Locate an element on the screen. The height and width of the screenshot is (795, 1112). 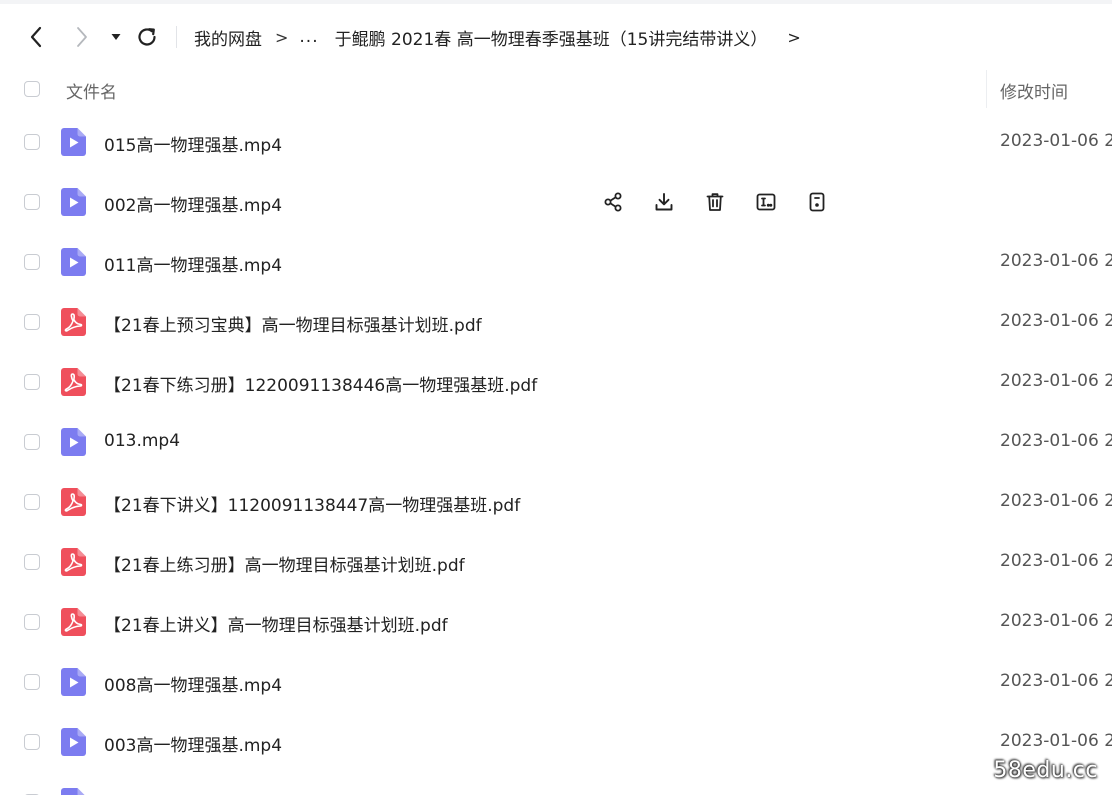
download-icon is located at coordinates (664, 202).